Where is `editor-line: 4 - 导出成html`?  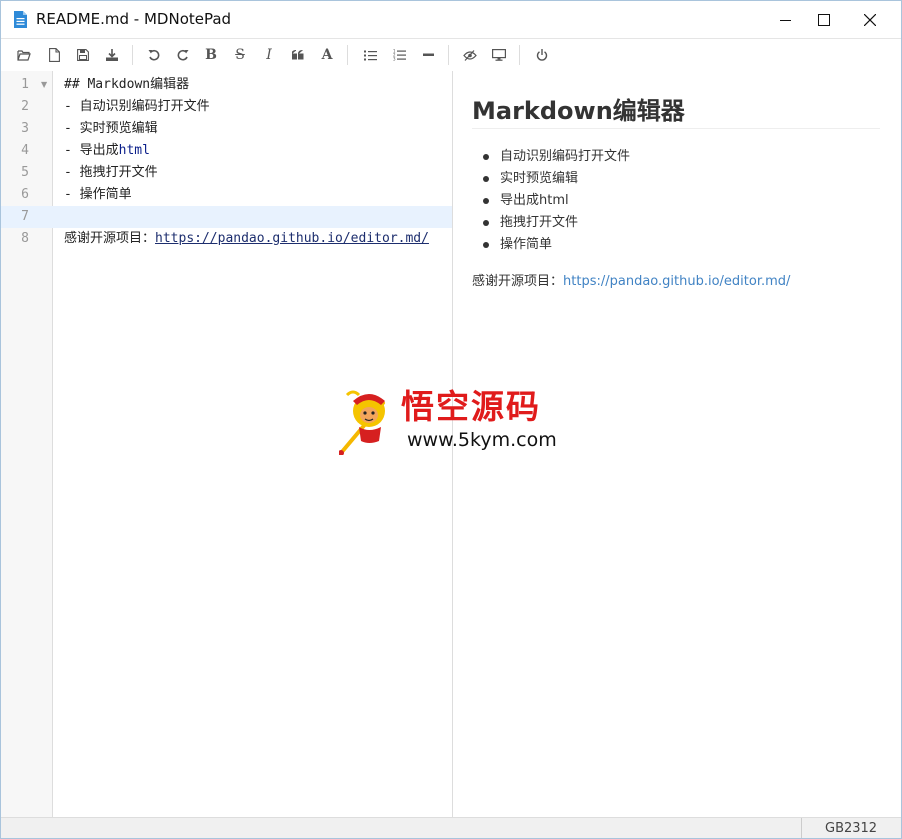 editor-line: 4 - 导出成html is located at coordinates (226, 151).